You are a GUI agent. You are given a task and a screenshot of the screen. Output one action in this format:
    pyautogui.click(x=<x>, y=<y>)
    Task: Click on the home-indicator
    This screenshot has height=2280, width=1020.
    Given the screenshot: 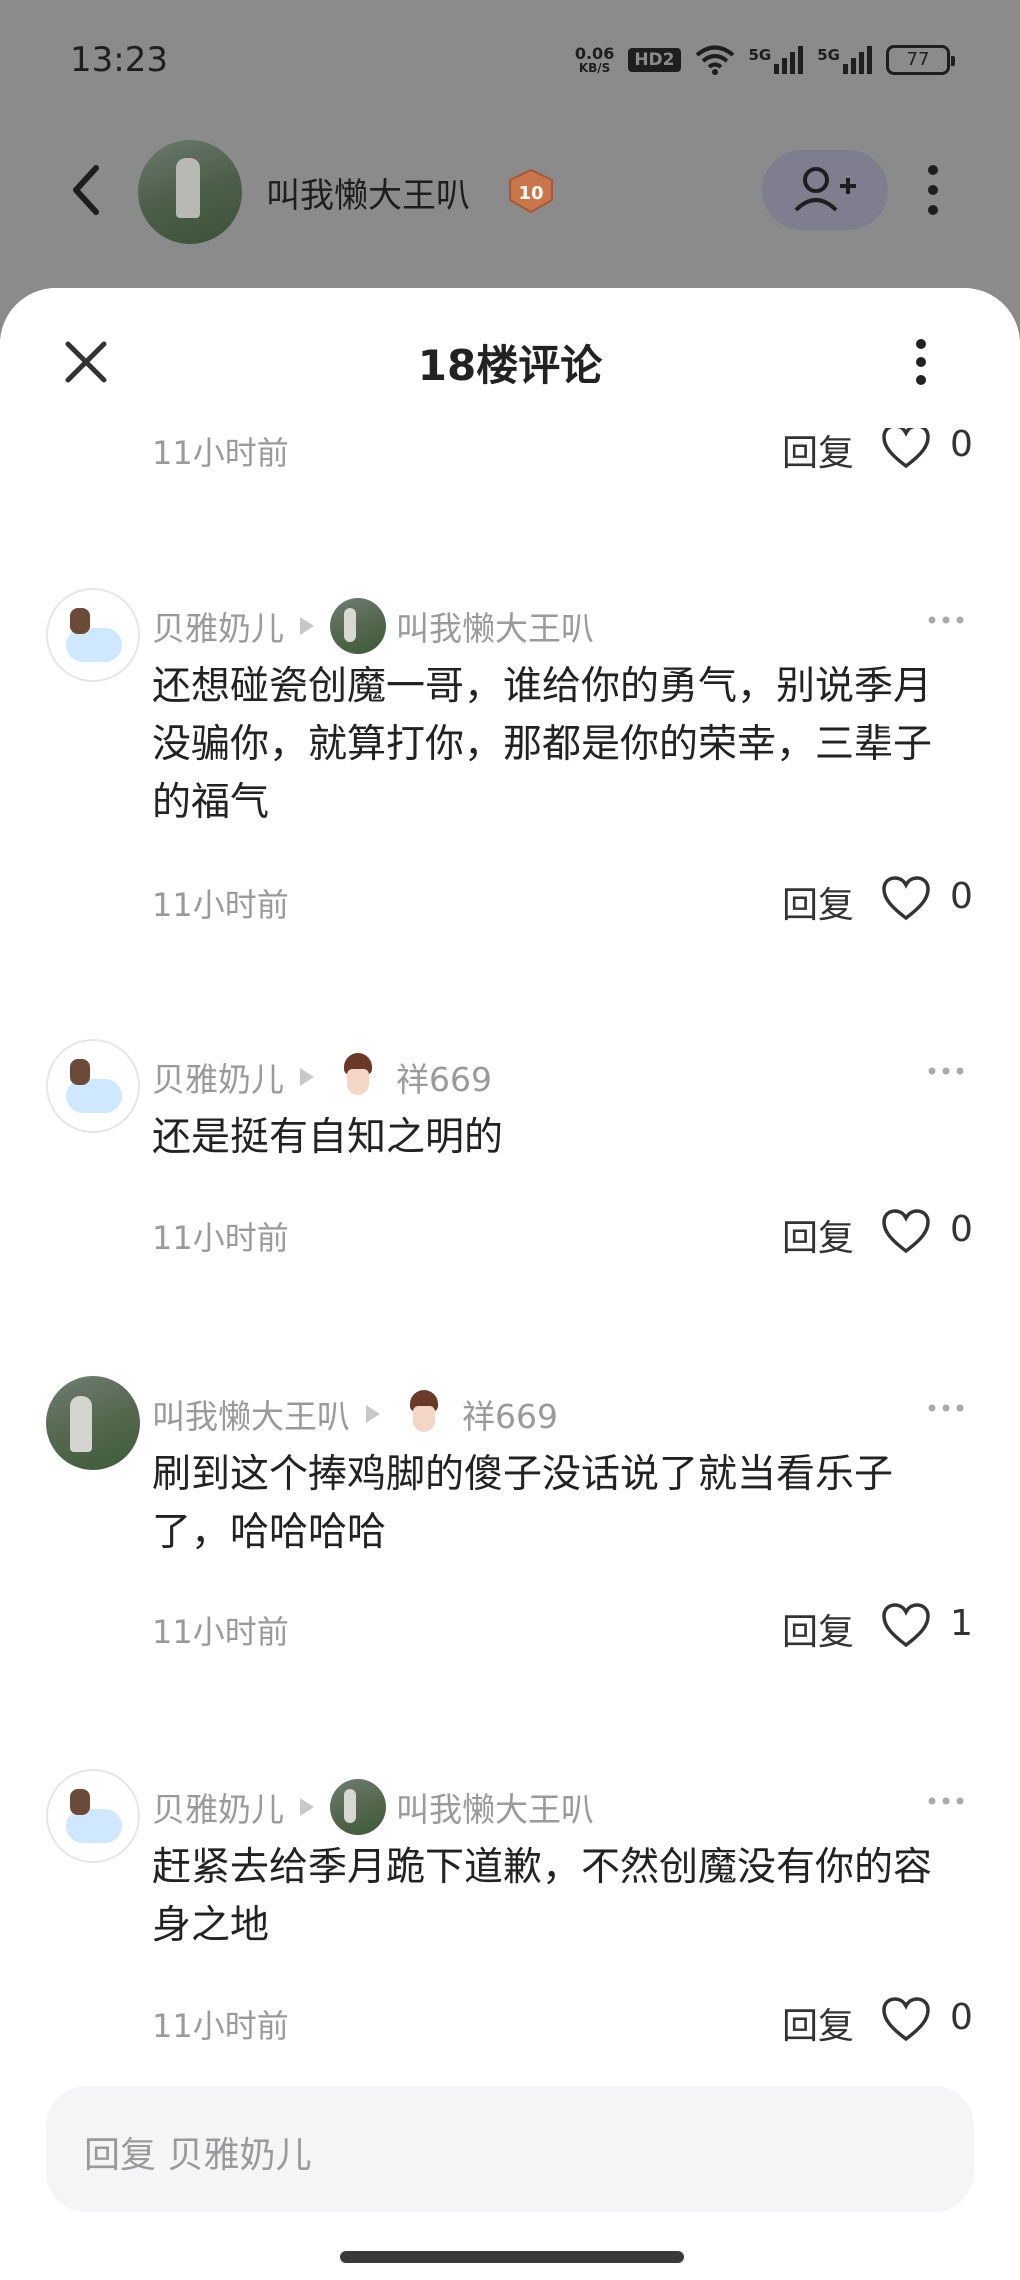 What is the action you would take?
    pyautogui.click(x=512, y=2257)
    